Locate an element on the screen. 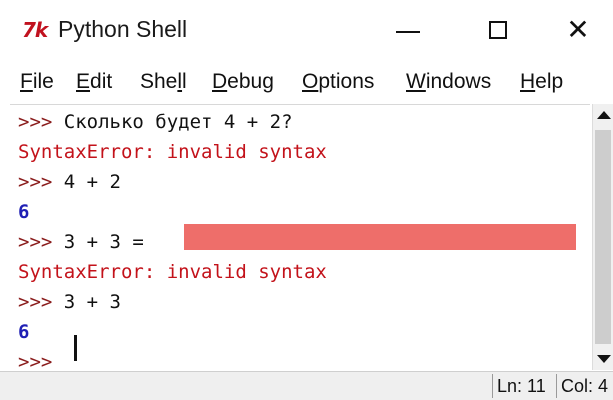 Image resolution: width=613 pixels, height=400 pixels. text-cursor is located at coordinates (75, 348).